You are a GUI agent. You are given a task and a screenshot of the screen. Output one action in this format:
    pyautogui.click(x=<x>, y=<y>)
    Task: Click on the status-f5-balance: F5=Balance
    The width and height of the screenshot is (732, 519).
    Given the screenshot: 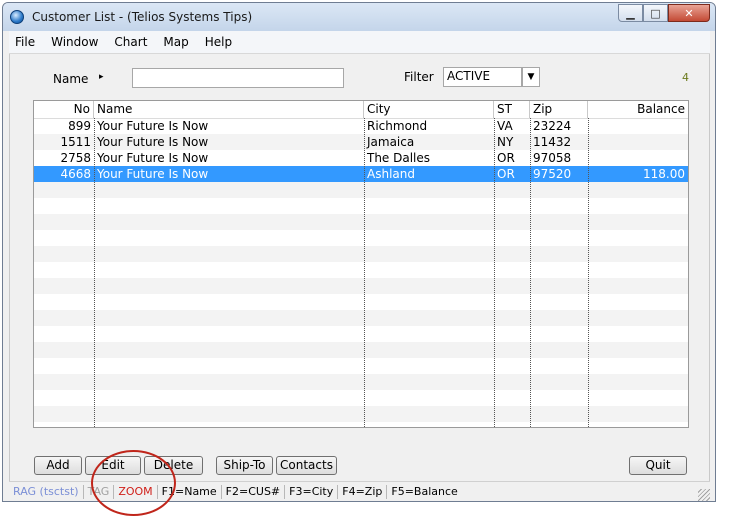 What is the action you would take?
    pyautogui.click(x=424, y=491)
    